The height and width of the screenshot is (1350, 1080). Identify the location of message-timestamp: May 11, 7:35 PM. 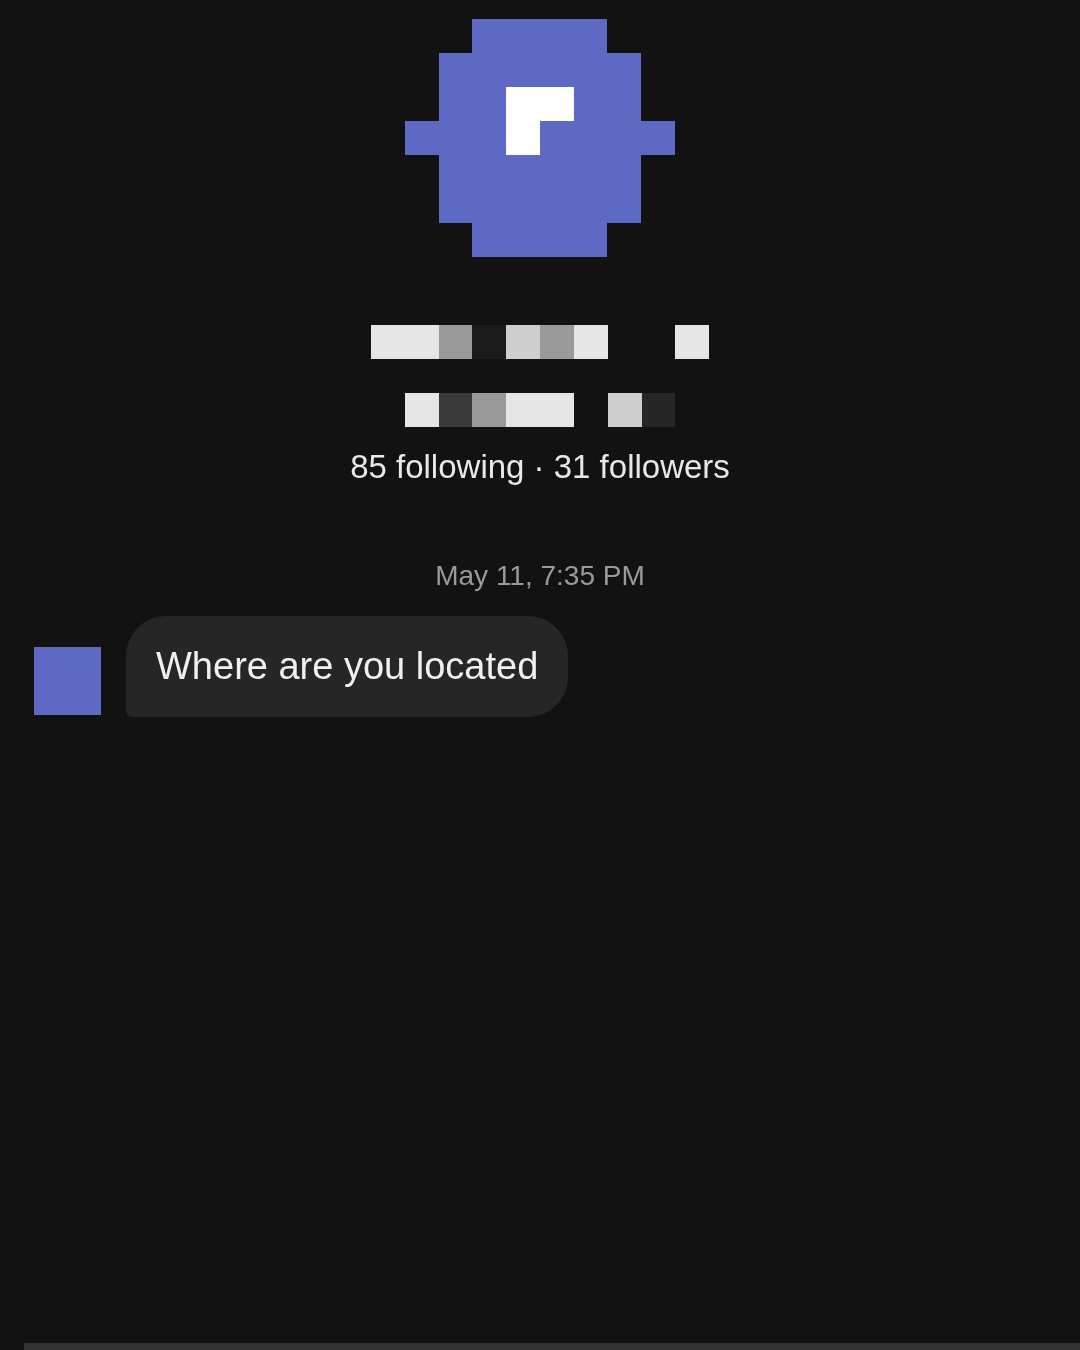
(540, 576).